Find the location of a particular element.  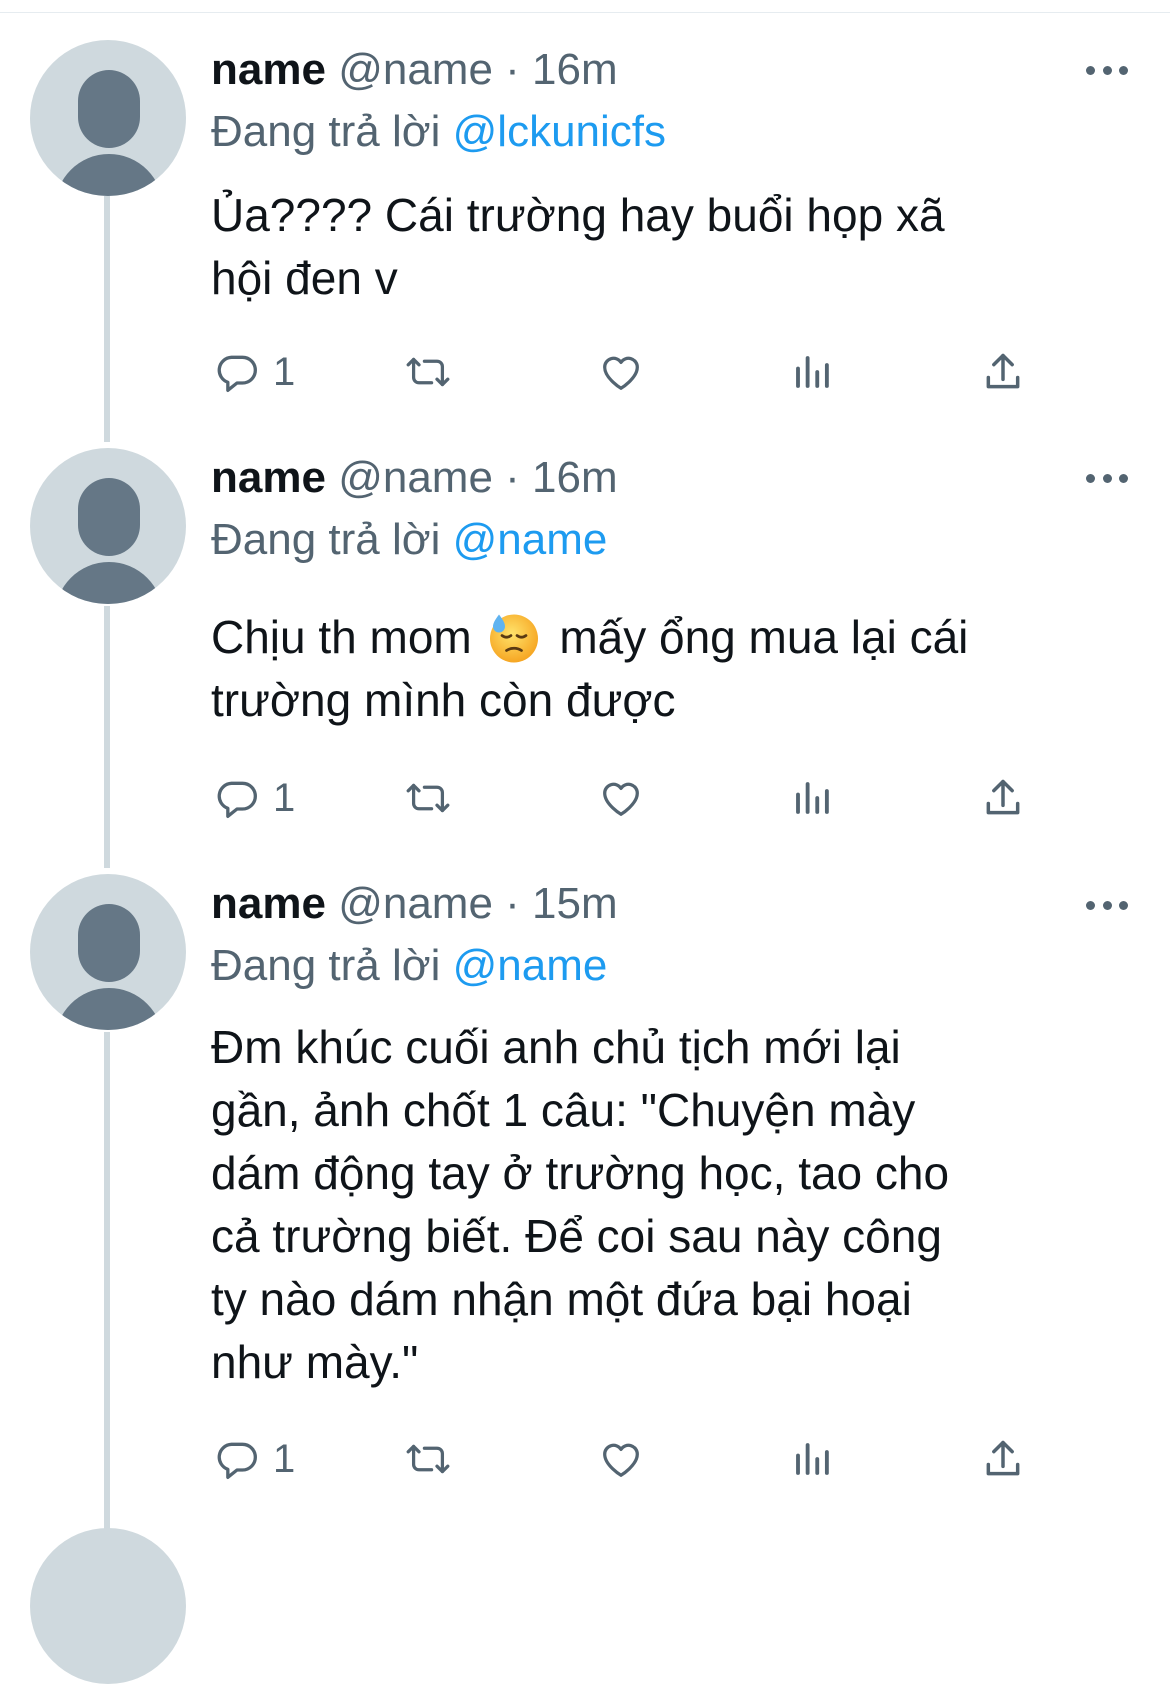

downcast-face-with-sweat-emoji is located at coordinates (513, 638).